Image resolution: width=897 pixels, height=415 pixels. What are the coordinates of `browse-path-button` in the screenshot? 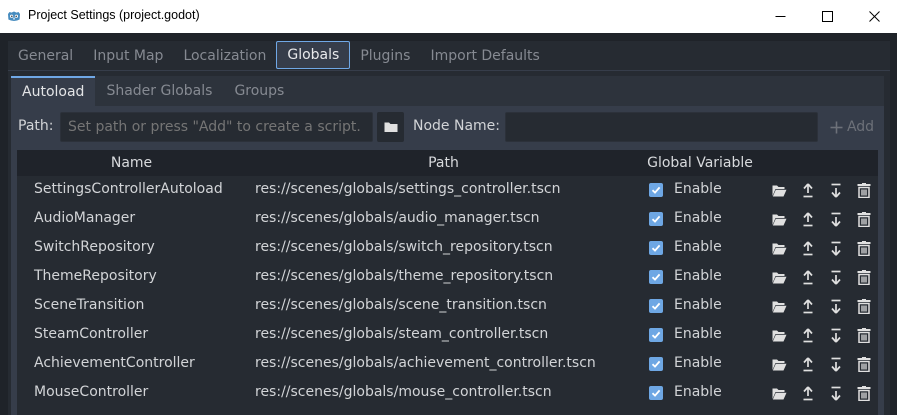 It's located at (390, 127).